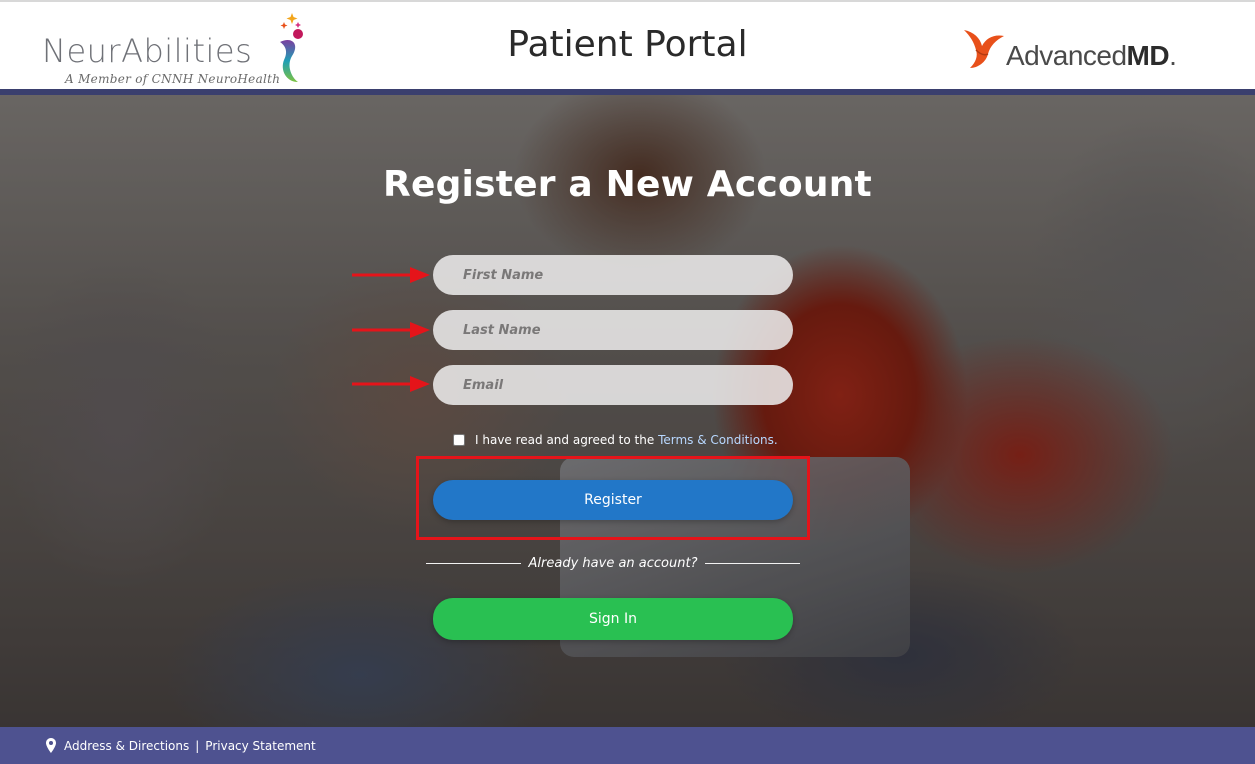  What do you see at coordinates (613, 330) in the screenshot?
I see `last-name-input` at bounding box center [613, 330].